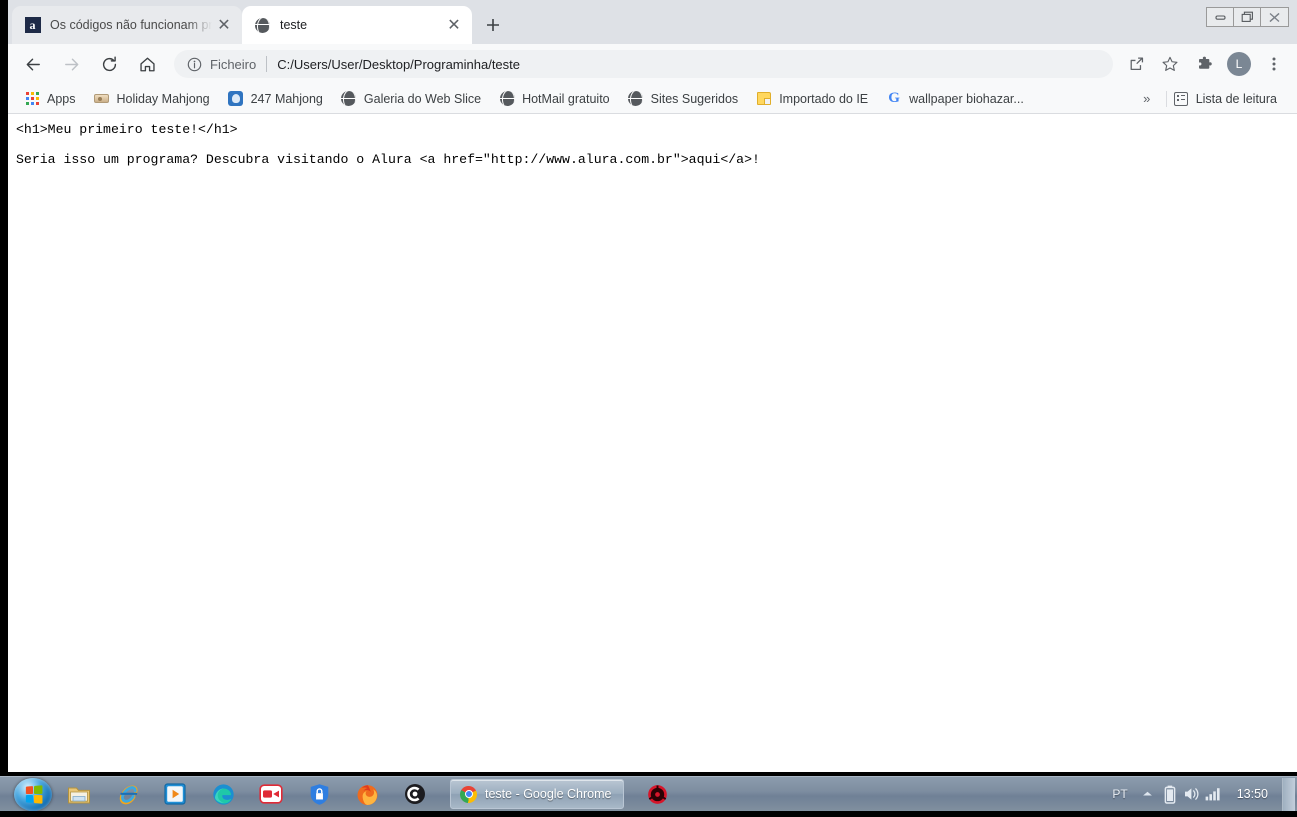 This screenshot has width=1297, height=817. What do you see at coordinates (79, 794) in the screenshot?
I see `folder-explorer-icon` at bounding box center [79, 794].